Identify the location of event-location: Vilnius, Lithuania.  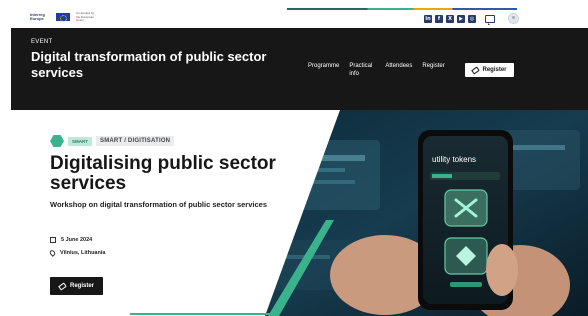
(77, 253).